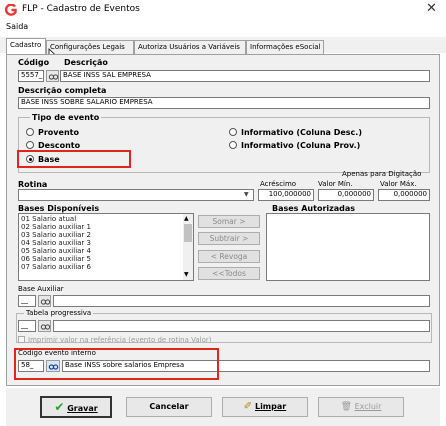  I want to click on radio-provento, so click(30, 132).